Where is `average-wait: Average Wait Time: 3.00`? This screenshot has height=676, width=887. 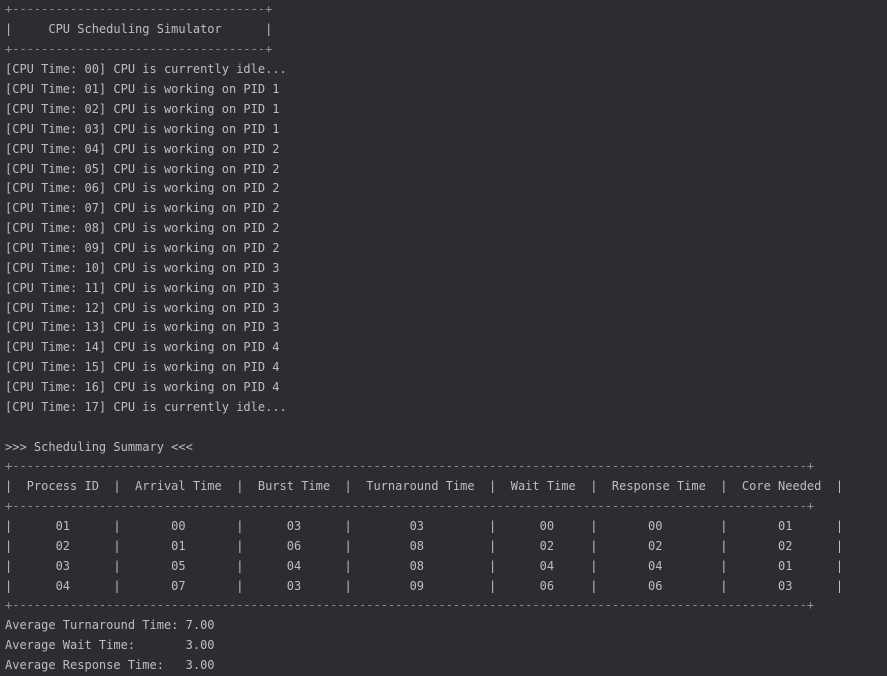 average-wait: Average Wait Time: 3.00 is located at coordinates (110, 645).